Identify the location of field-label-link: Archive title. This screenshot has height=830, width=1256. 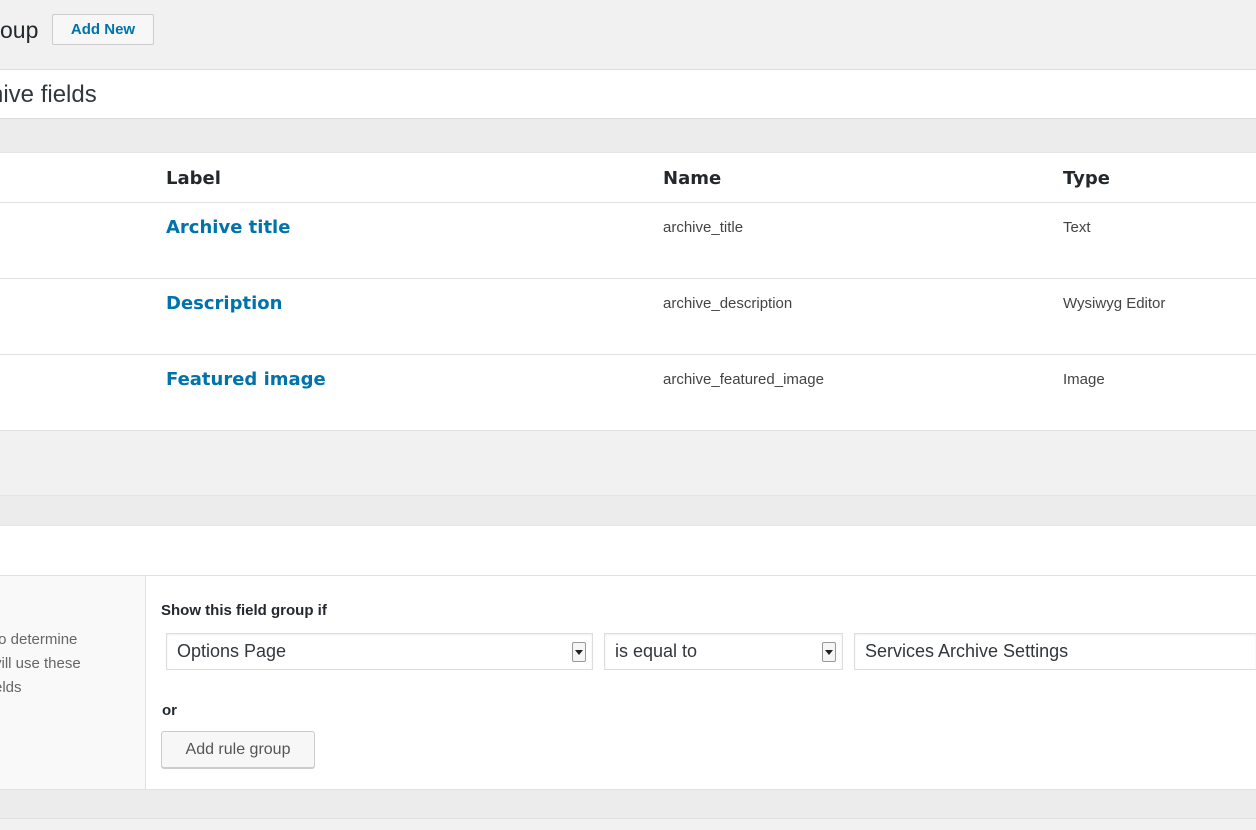
(228, 227).